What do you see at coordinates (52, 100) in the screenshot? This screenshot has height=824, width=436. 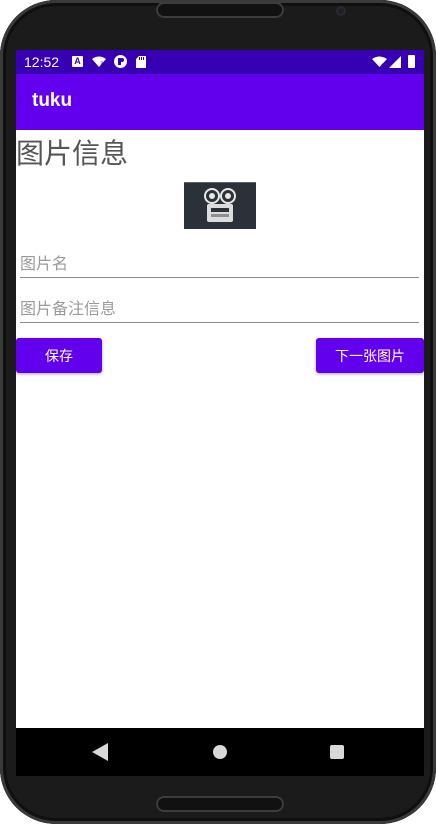 I see `app-title: tuku` at bounding box center [52, 100].